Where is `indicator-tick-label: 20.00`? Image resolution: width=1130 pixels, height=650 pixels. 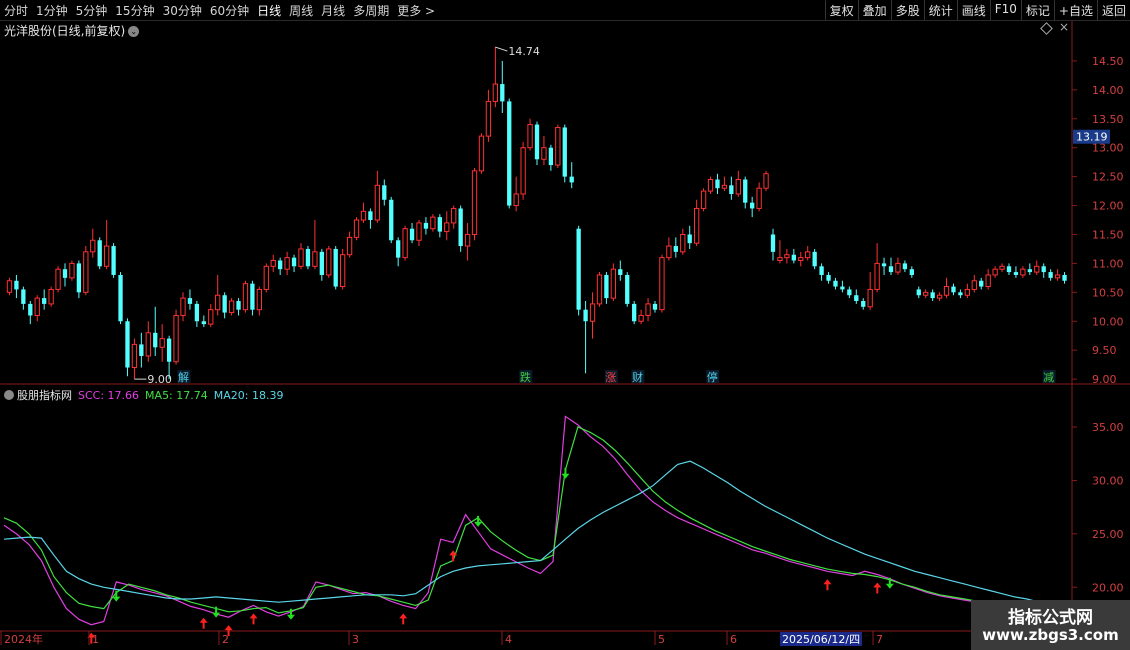 indicator-tick-label: 20.00 is located at coordinates (1108, 587).